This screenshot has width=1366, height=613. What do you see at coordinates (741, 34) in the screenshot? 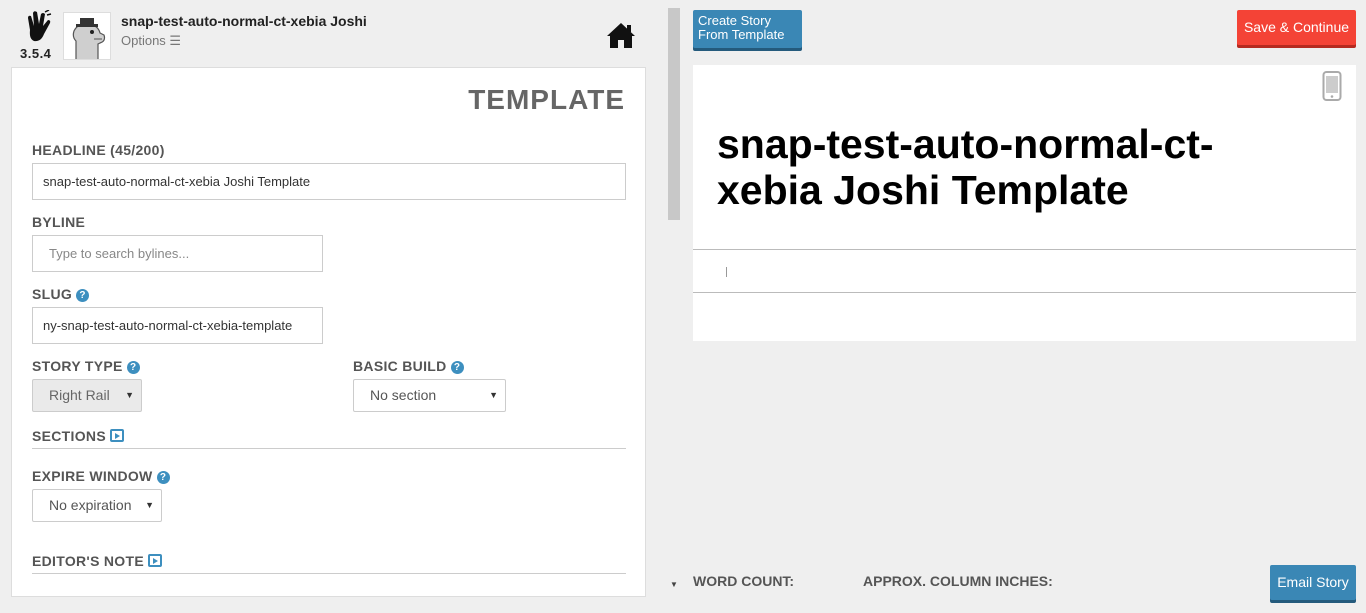
I see `create-story-label-line2: From Template` at bounding box center [741, 34].